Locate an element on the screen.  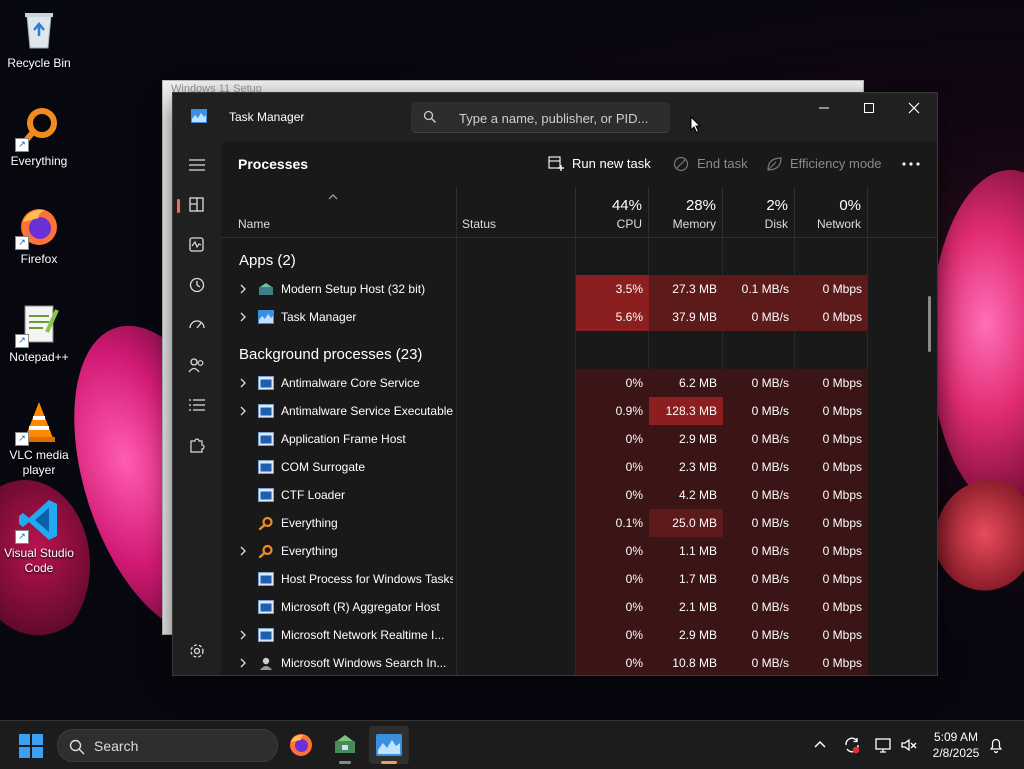
process-name: CTF Loader is located at coordinates (313, 495).